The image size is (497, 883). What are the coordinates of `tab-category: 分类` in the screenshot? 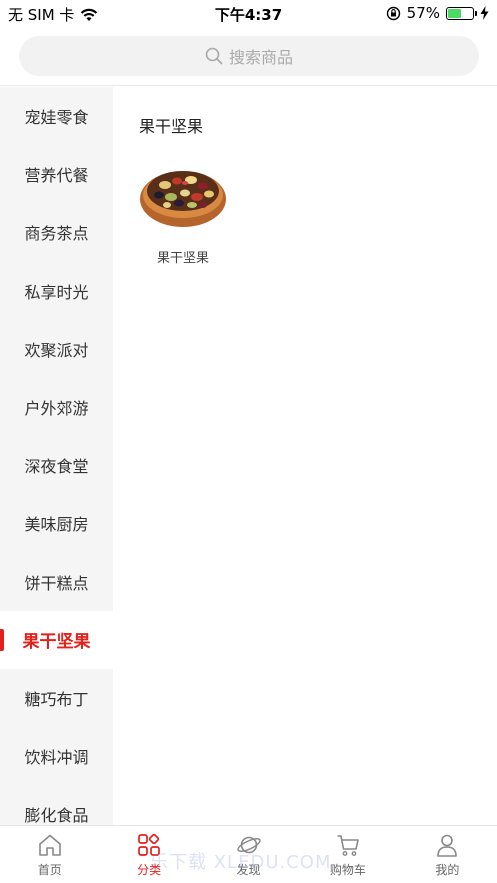 It's located at (148, 854).